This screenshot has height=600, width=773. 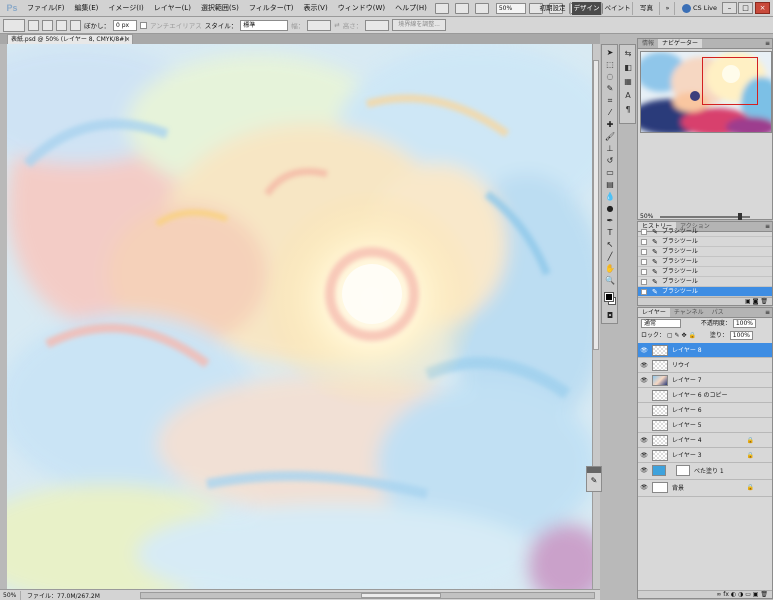 I want to click on tab-channels: チャンネル, so click(x=689, y=312).